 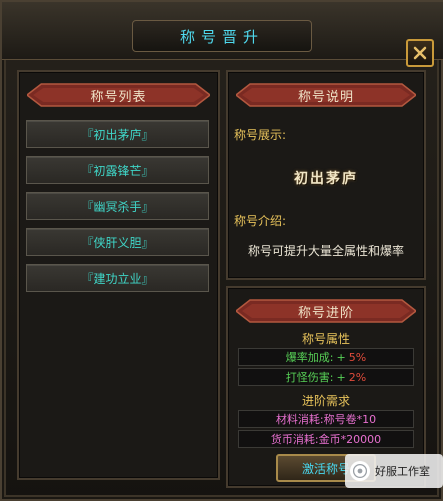 I want to click on title-plaque: 称号晋升, so click(x=222, y=36).